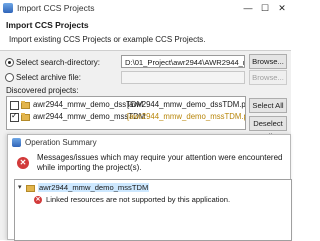 The height and width of the screenshot is (241, 320). What do you see at coordinates (9, 77) in the screenshot?
I see `archive-file-radio` at bounding box center [9, 77].